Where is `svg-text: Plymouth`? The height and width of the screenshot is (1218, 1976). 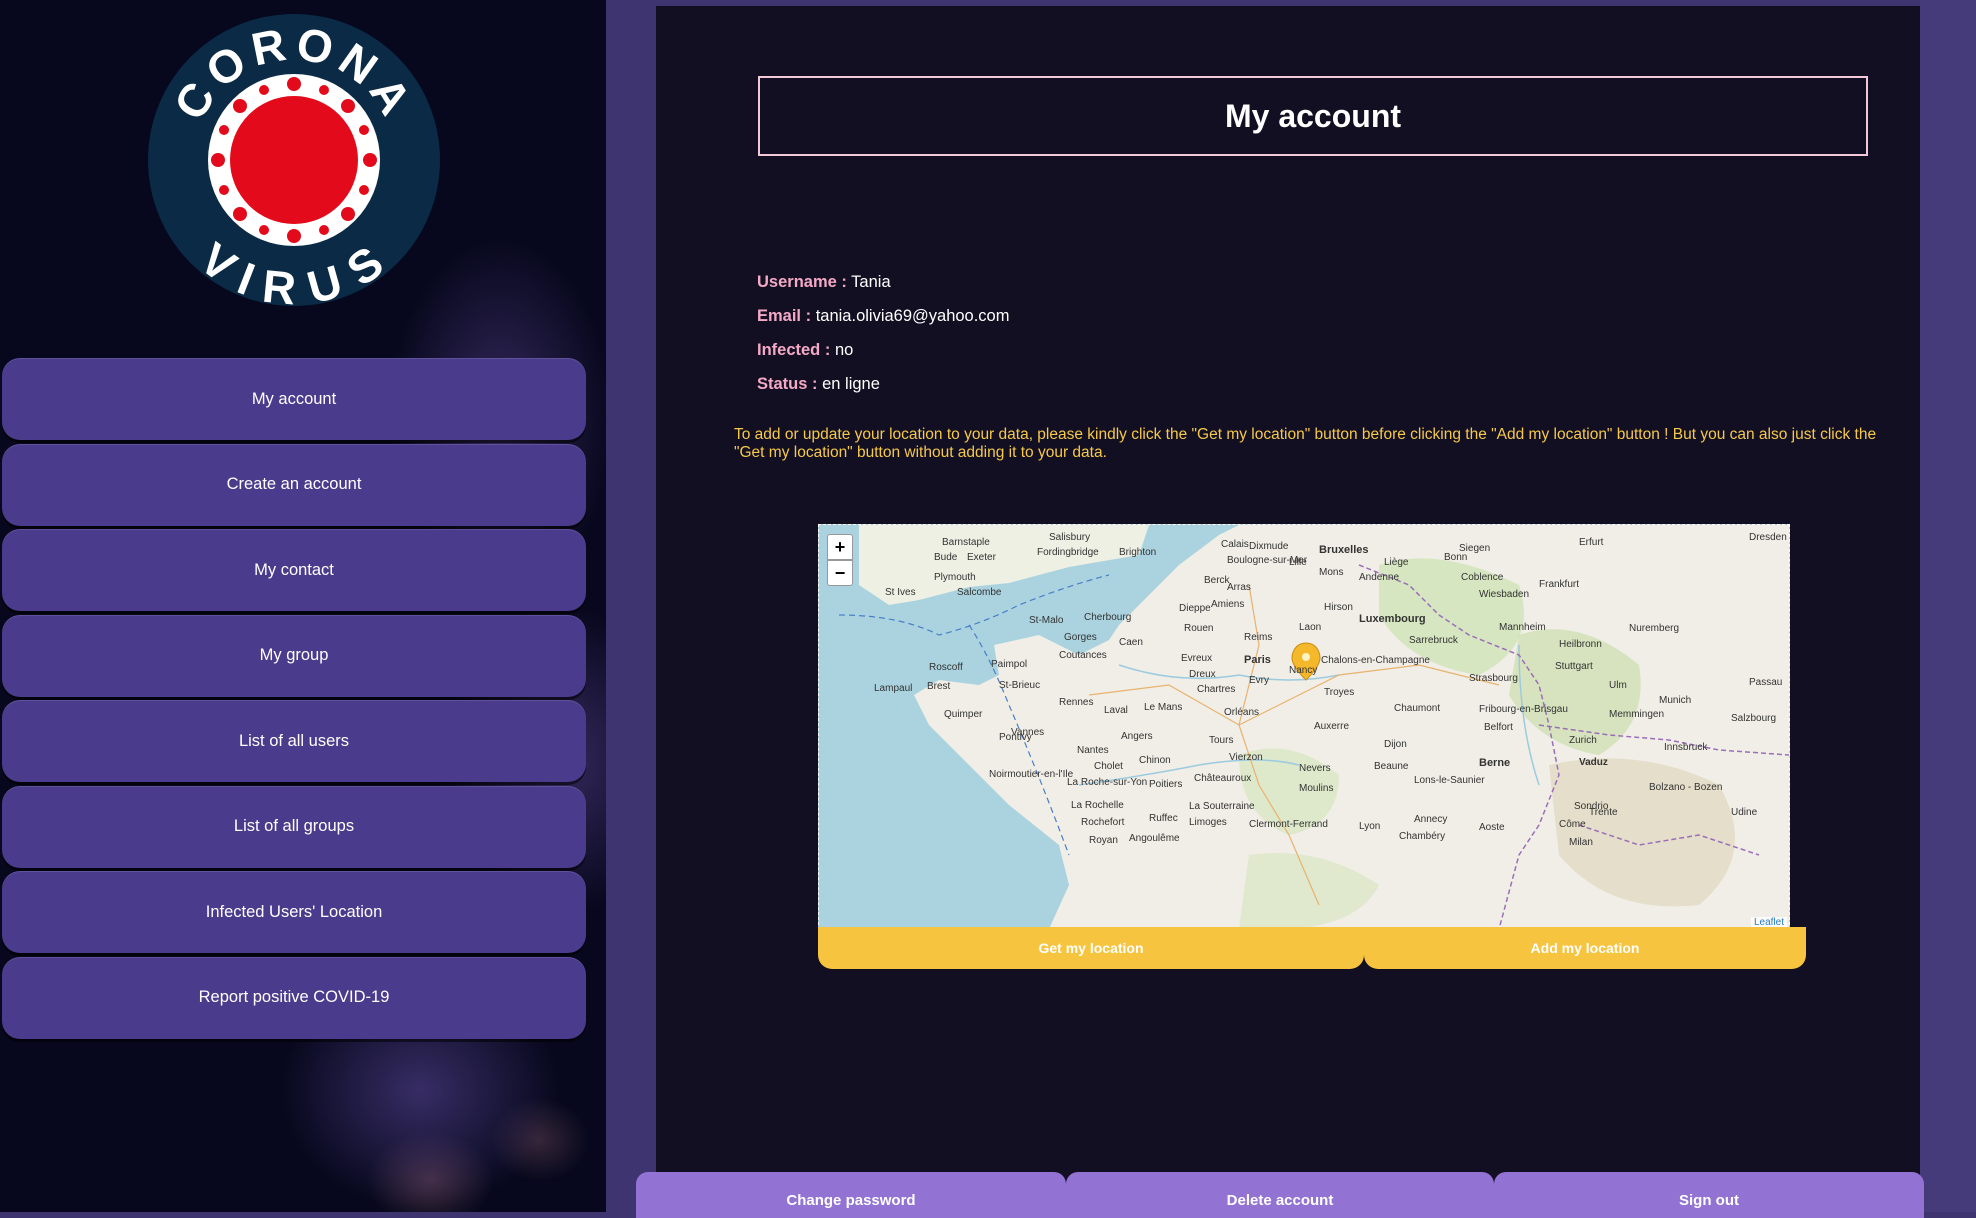 svg-text: Plymouth is located at coordinates (955, 577).